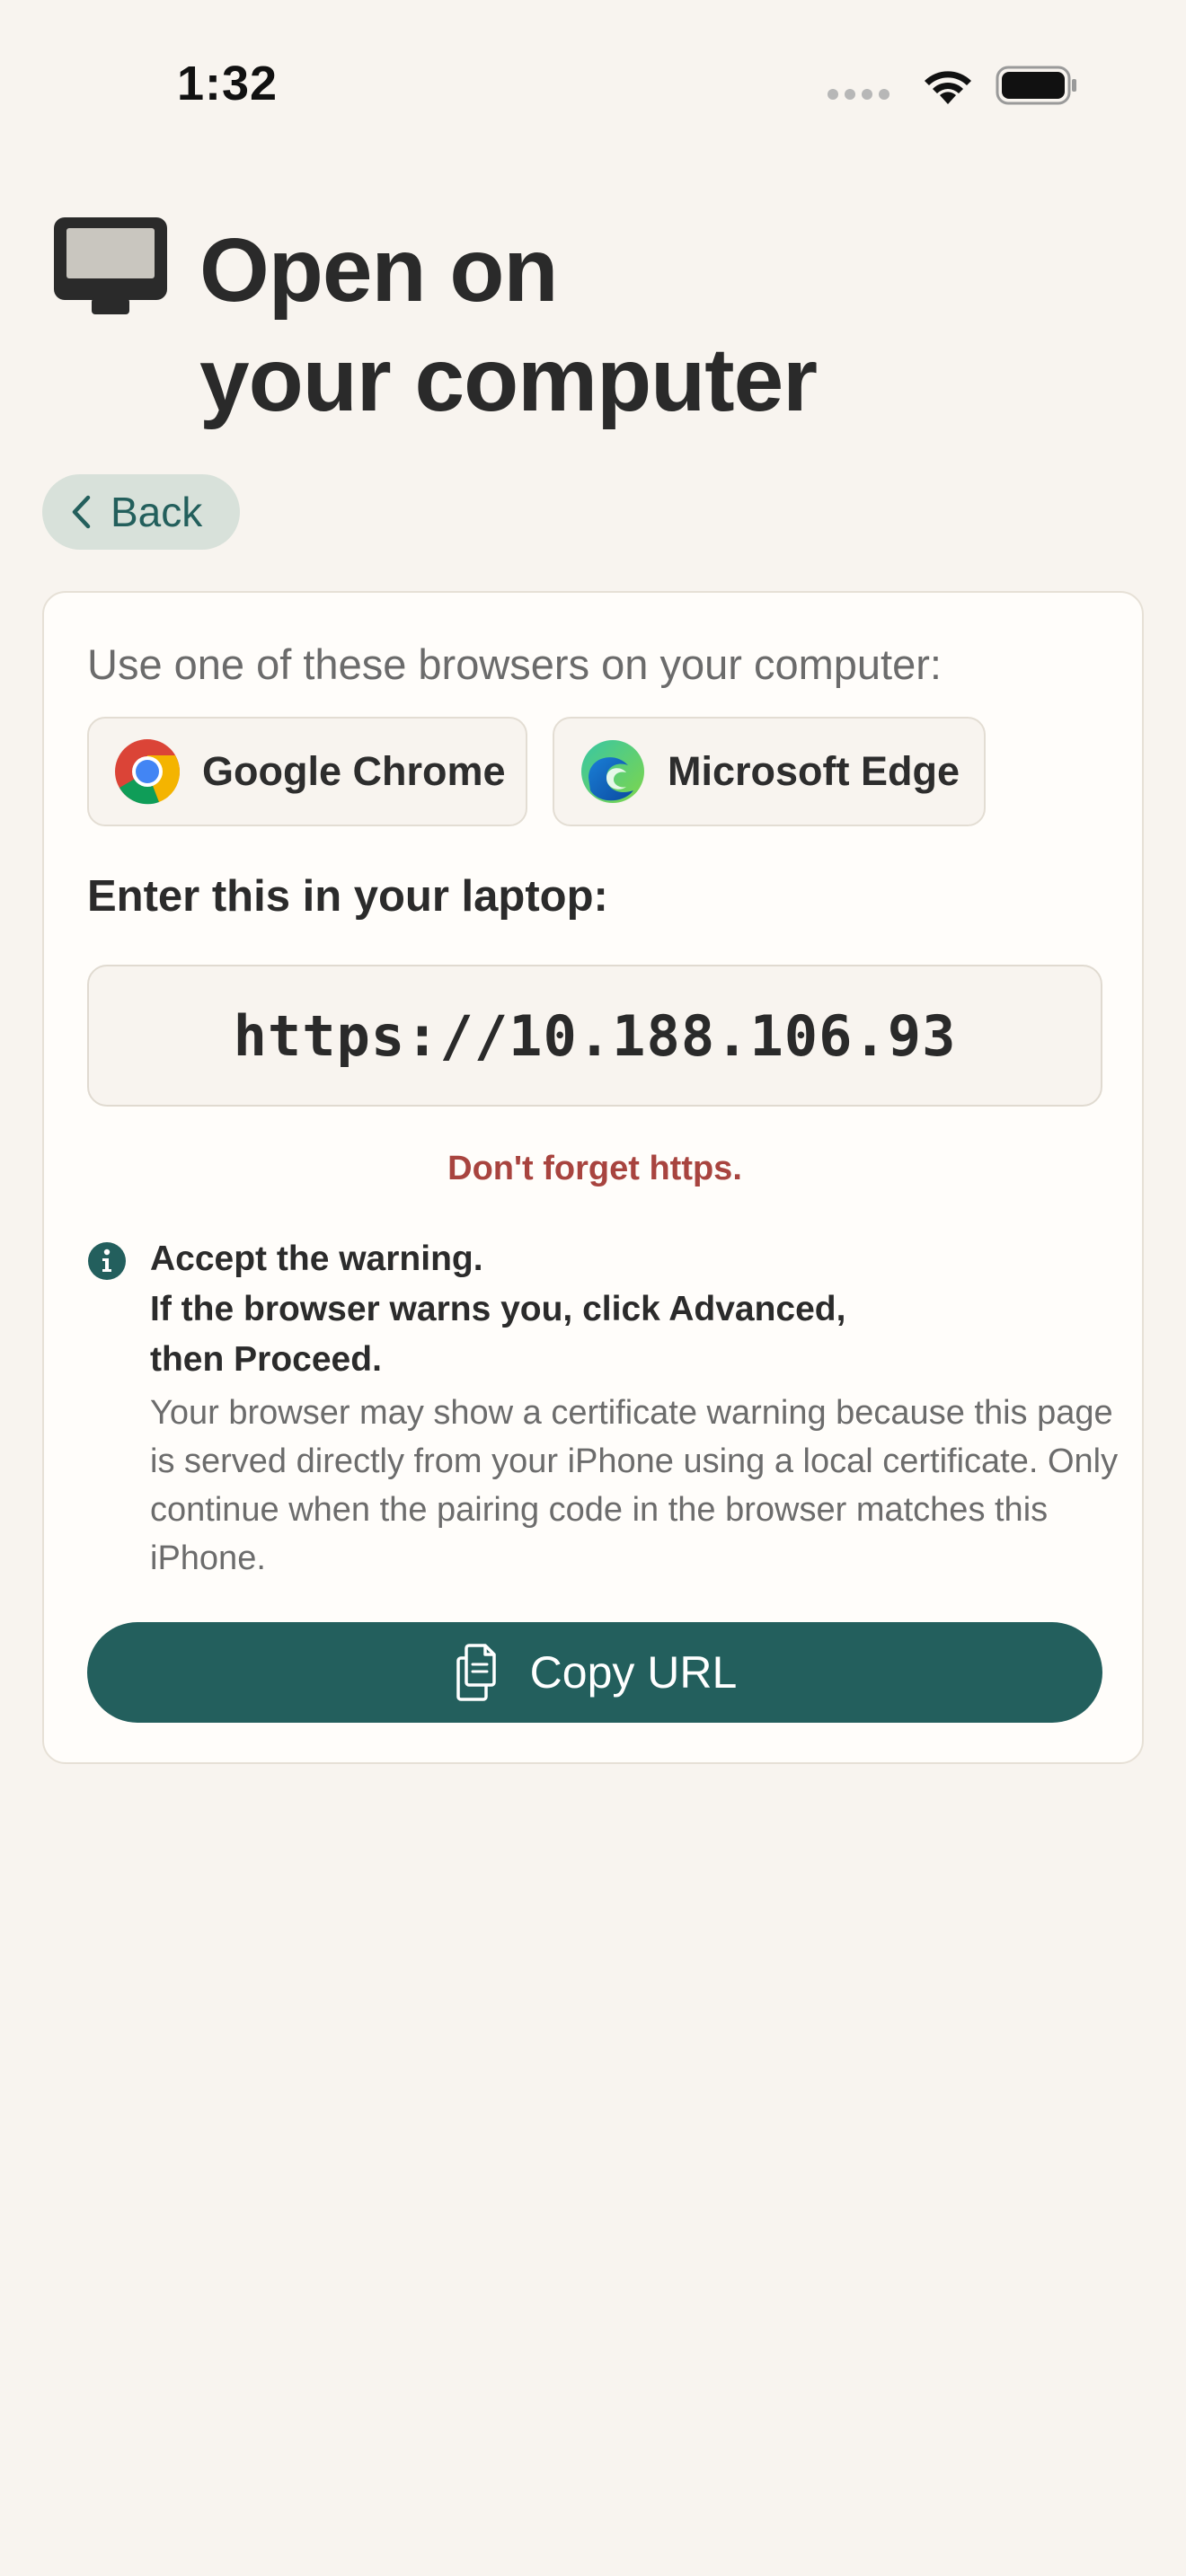  Describe the element at coordinates (316, 1258) in the screenshot. I see `info-title: Accept the warning.` at that location.